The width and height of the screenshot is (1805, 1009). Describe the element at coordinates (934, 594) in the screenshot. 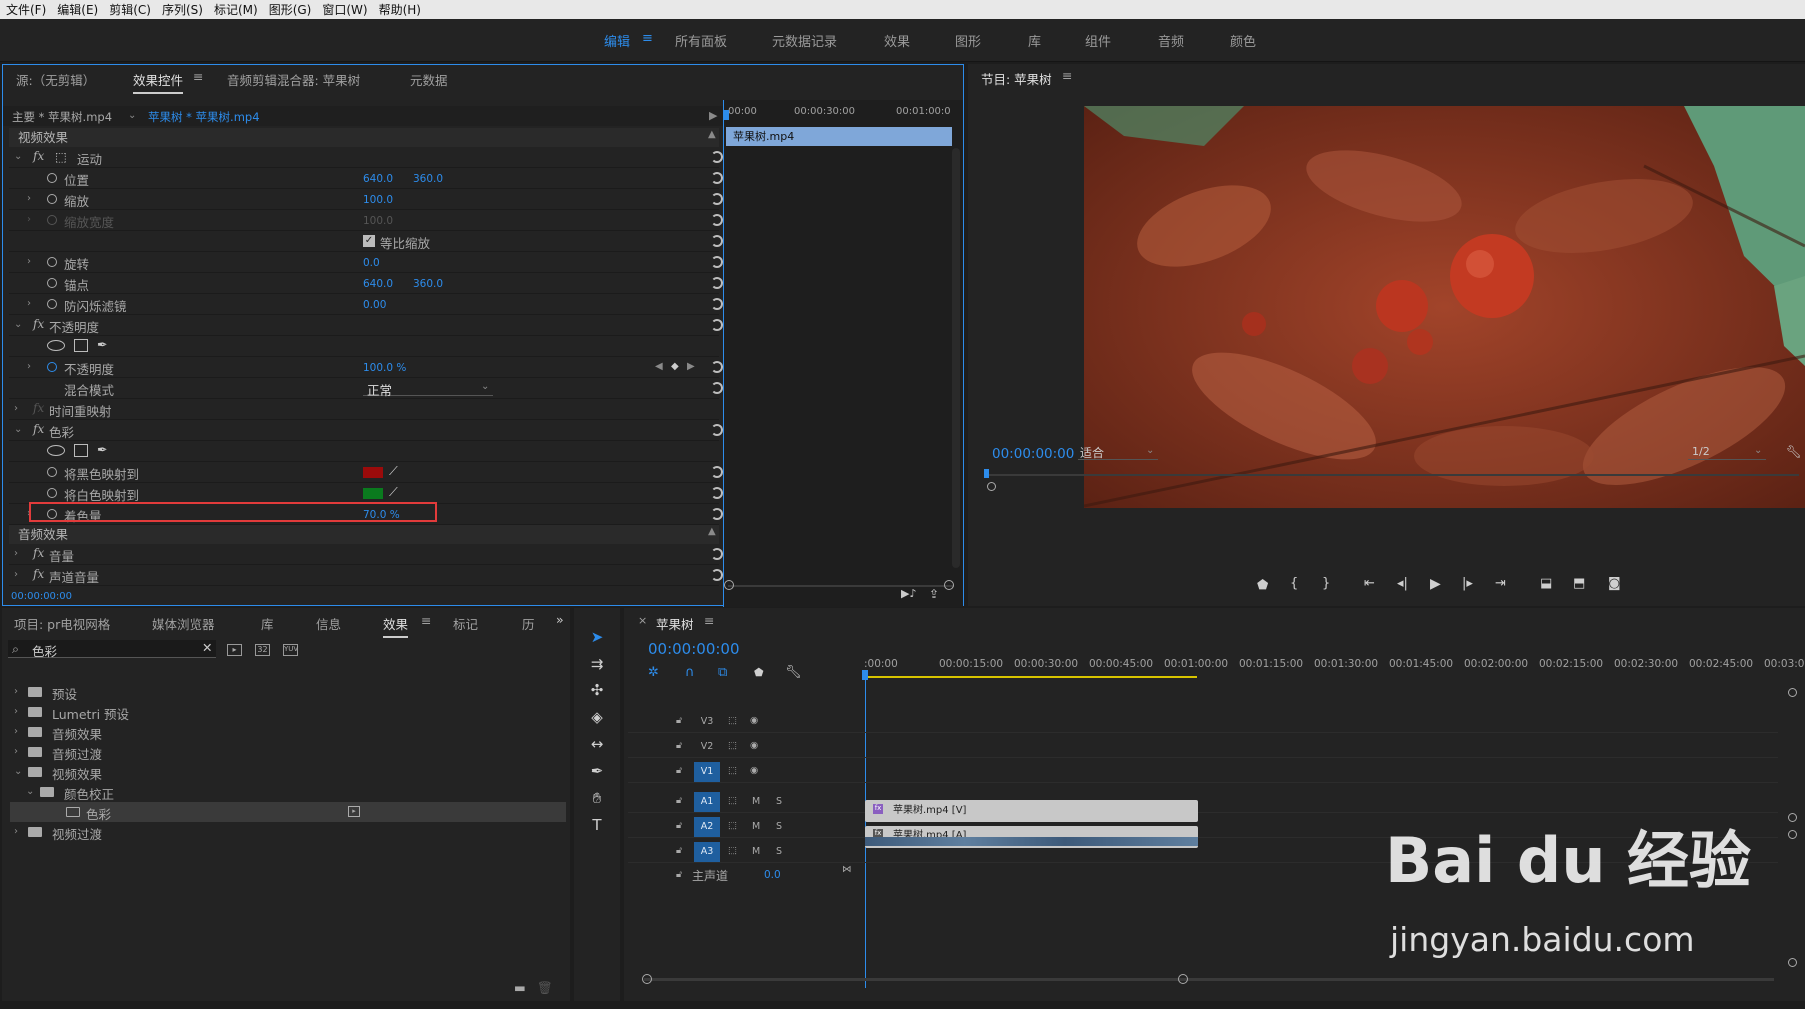

I see `export-icon: ⇪` at that location.